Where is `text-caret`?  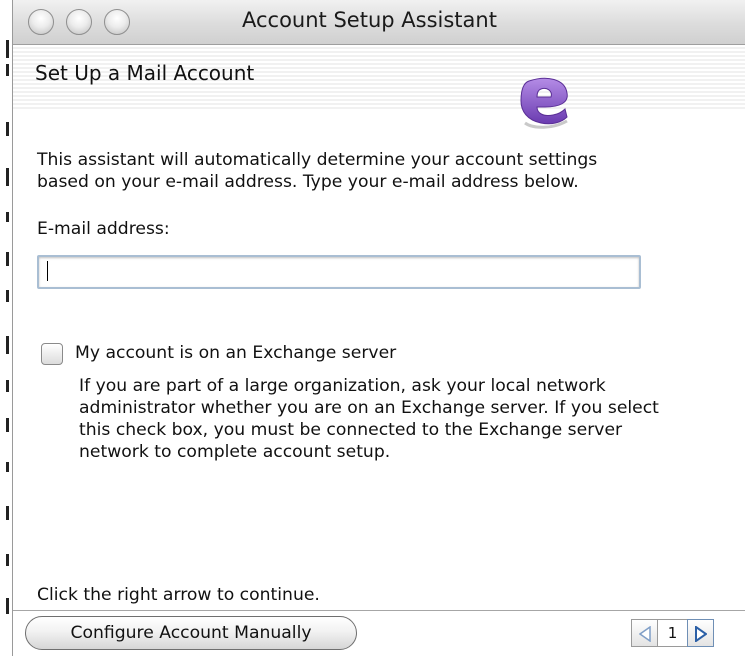 text-caret is located at coordinates (47, 271).